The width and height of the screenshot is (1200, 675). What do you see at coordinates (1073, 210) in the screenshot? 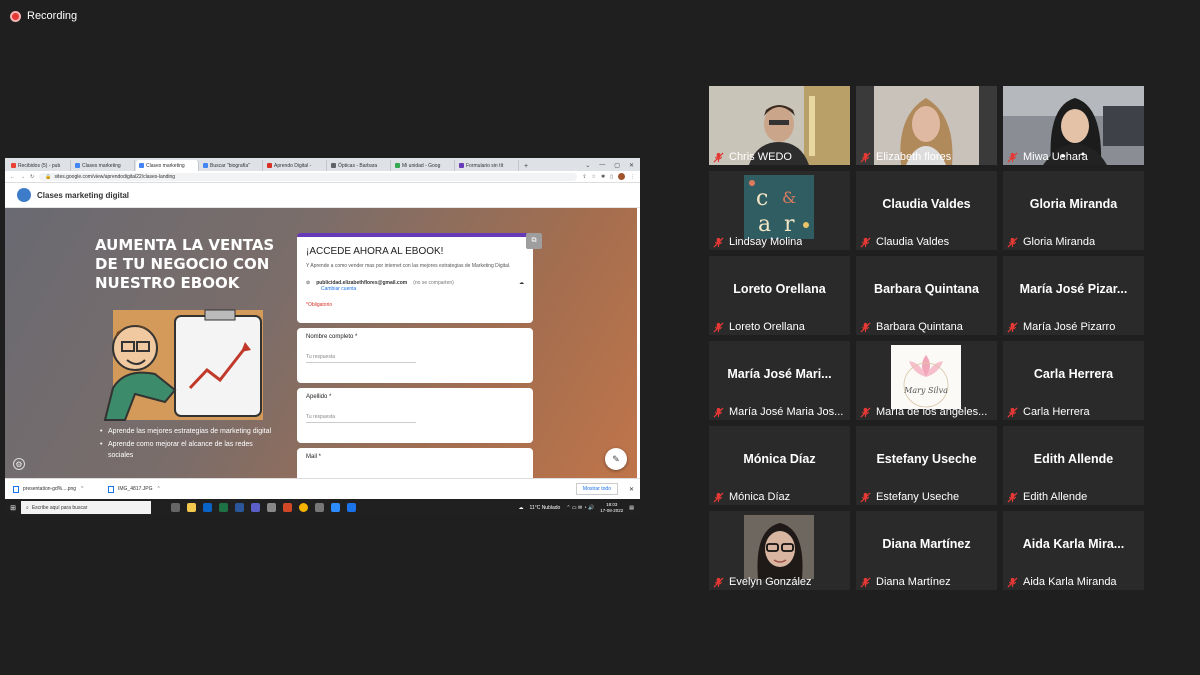
I see `participant-tile: Gloria Miranda Gloria Miranda` at bounding box center [1073, 210].